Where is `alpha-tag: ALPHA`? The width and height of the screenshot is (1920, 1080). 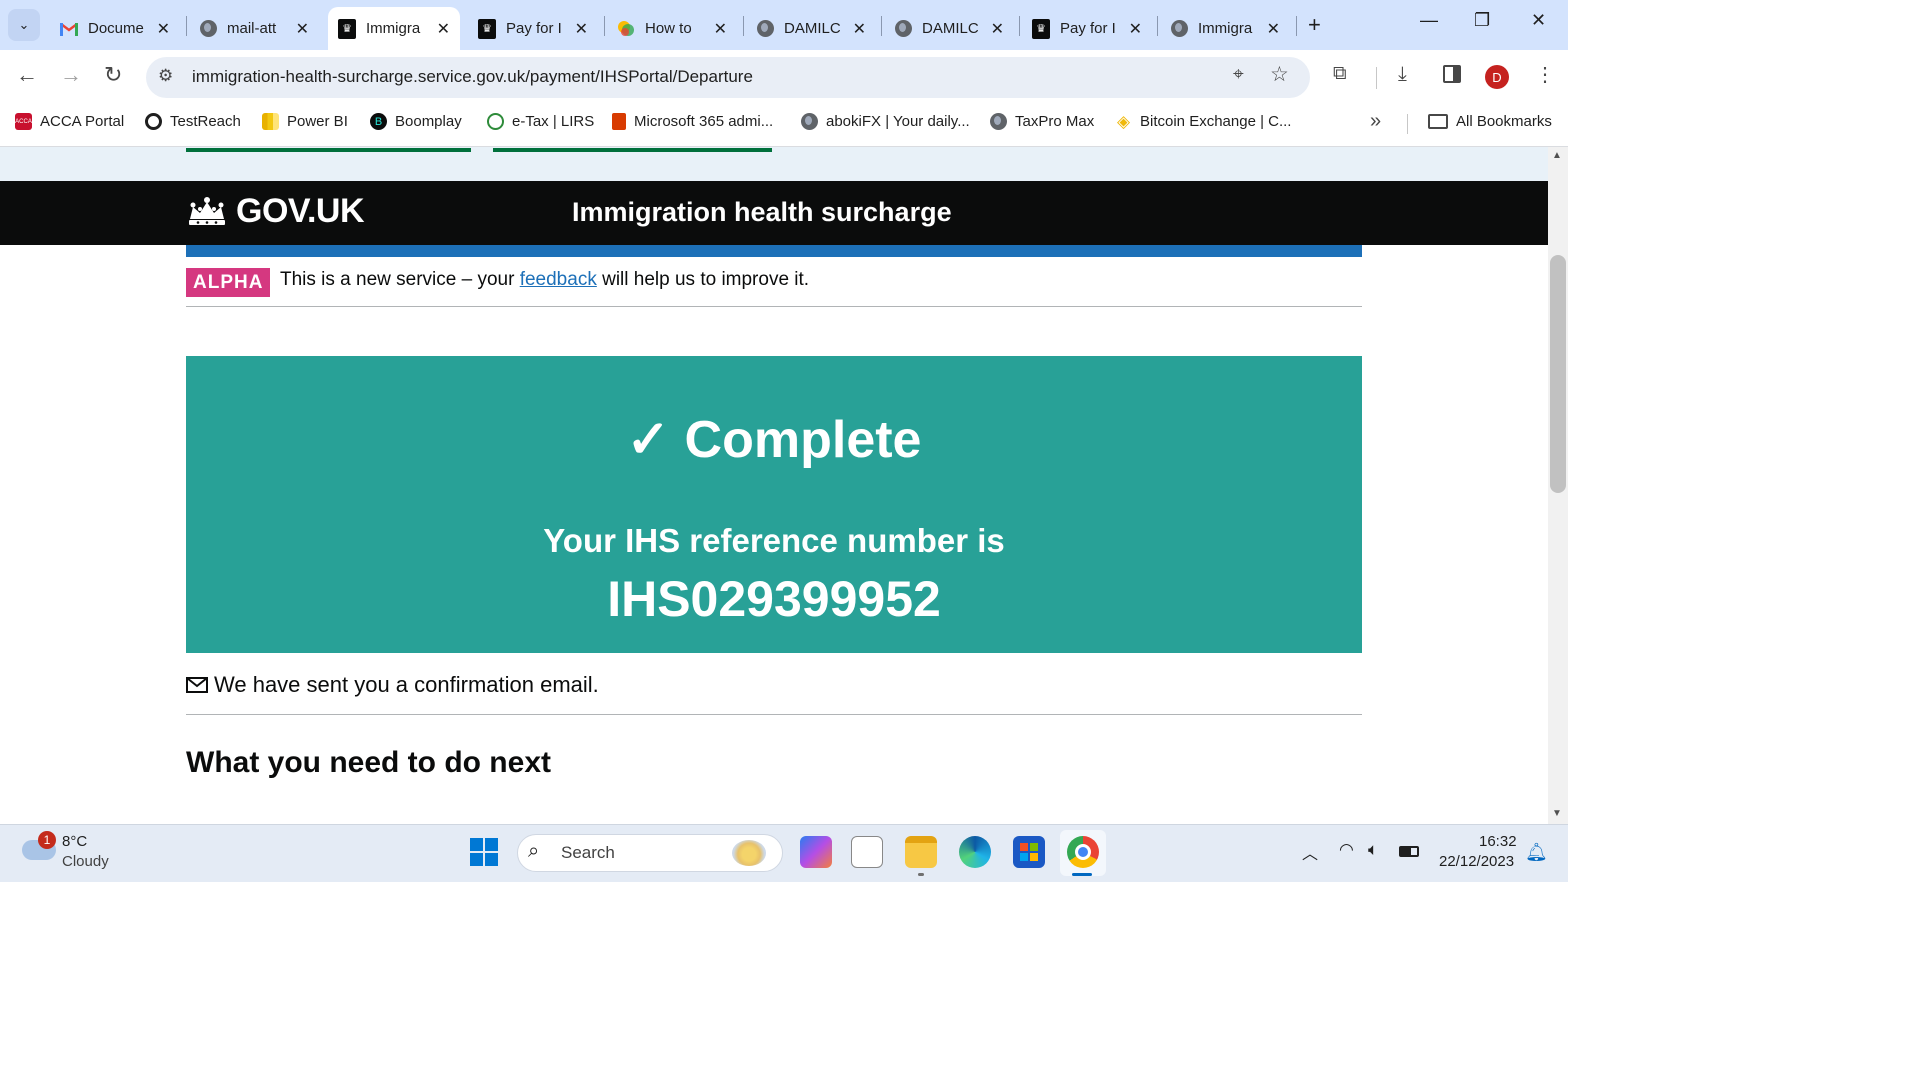 alpha-tag: ALPHA is located at coordinates (228, 282).